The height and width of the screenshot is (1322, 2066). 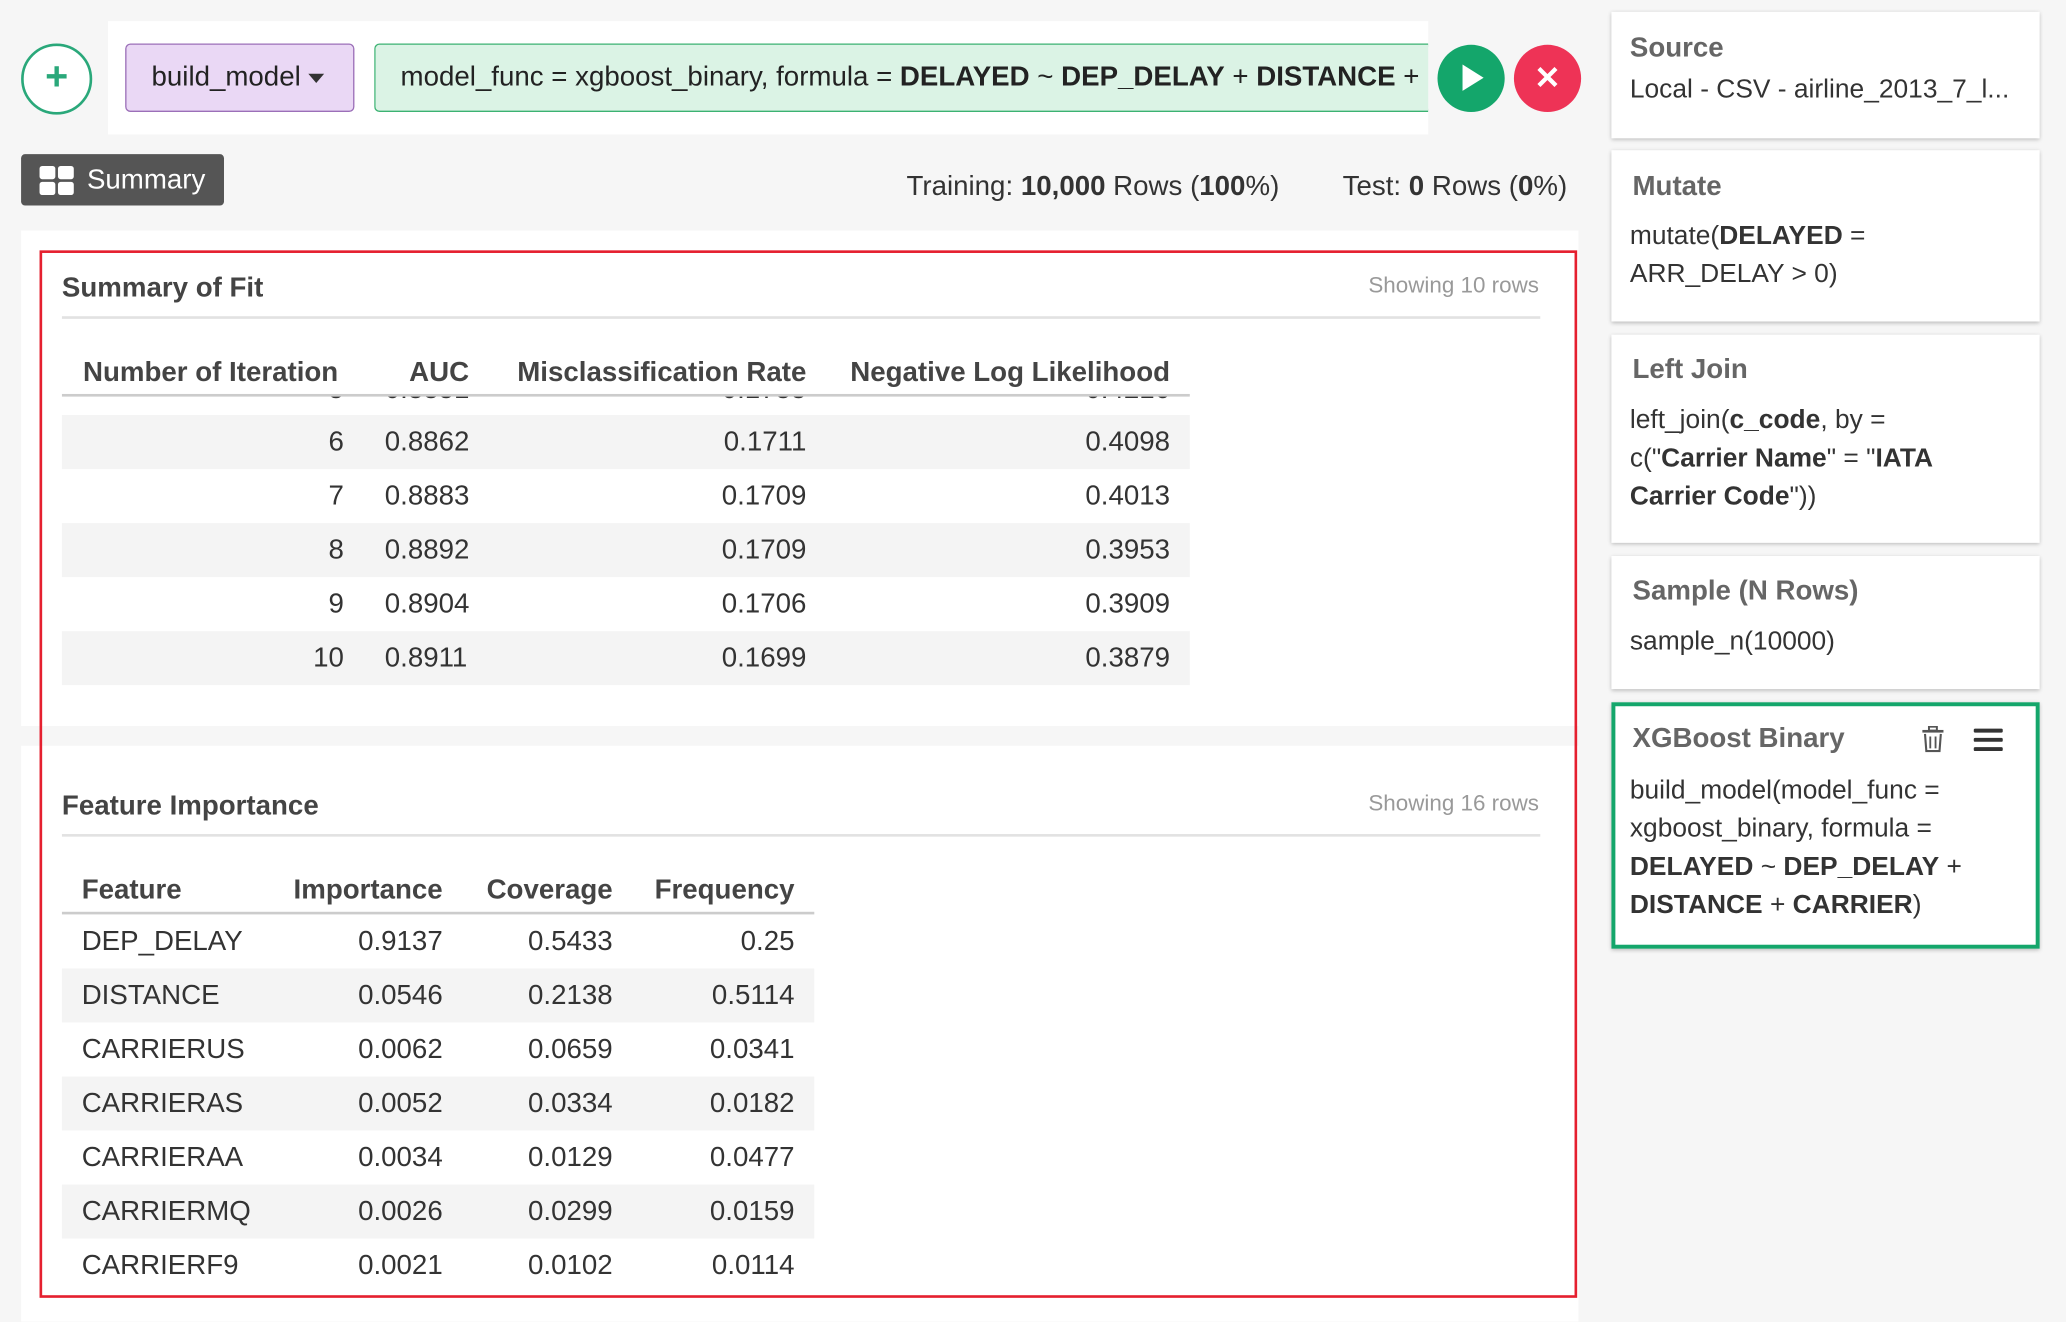 What do you see at coordinates (56, 181) in the screenshot?
I see `grid-icon` at bounding box center [56, 181].